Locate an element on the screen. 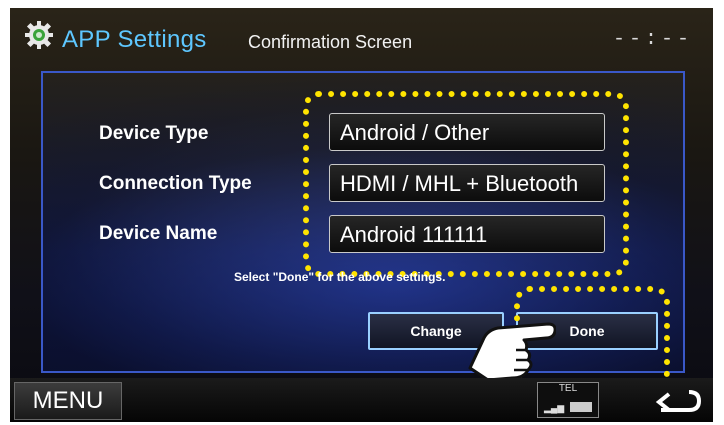 Image resolution: width=724 pixels, height=425 pixels. signal-icon: ▂▄▆ is located at coordinates (554, 408).